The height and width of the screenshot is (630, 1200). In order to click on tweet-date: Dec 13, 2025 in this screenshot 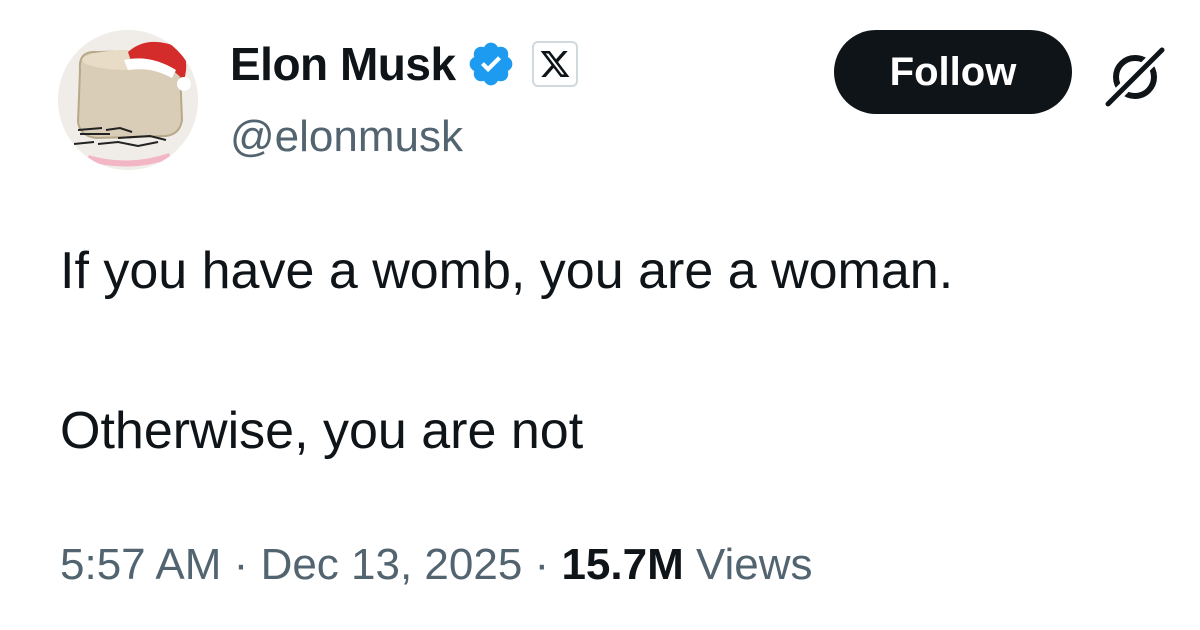, I will do `click(392, 564)`.